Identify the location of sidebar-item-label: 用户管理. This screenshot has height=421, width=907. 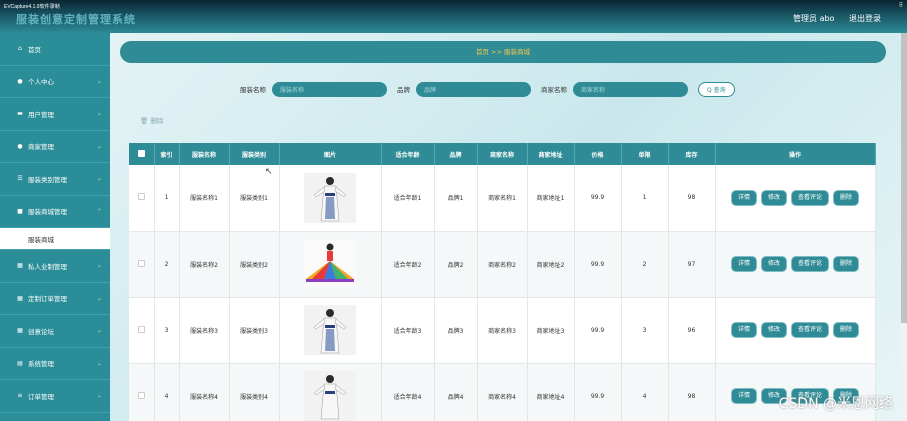
(41, 114).